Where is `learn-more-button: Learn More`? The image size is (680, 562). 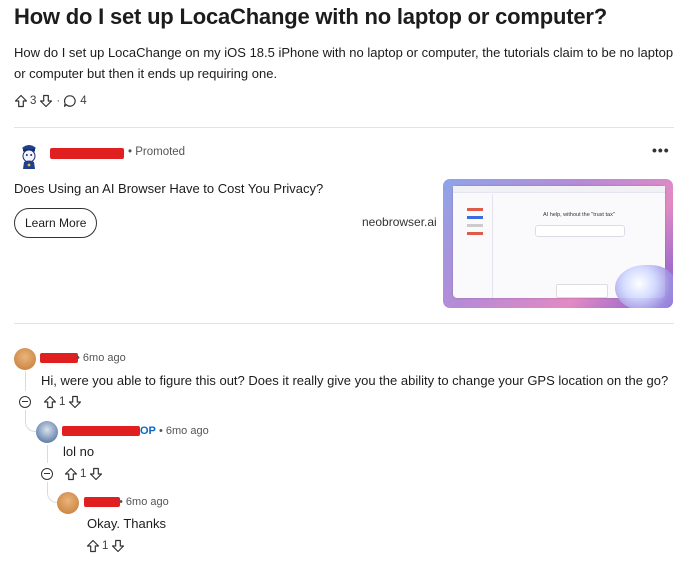 learn-more-button: Learn More is located at coordinates (56, 223).